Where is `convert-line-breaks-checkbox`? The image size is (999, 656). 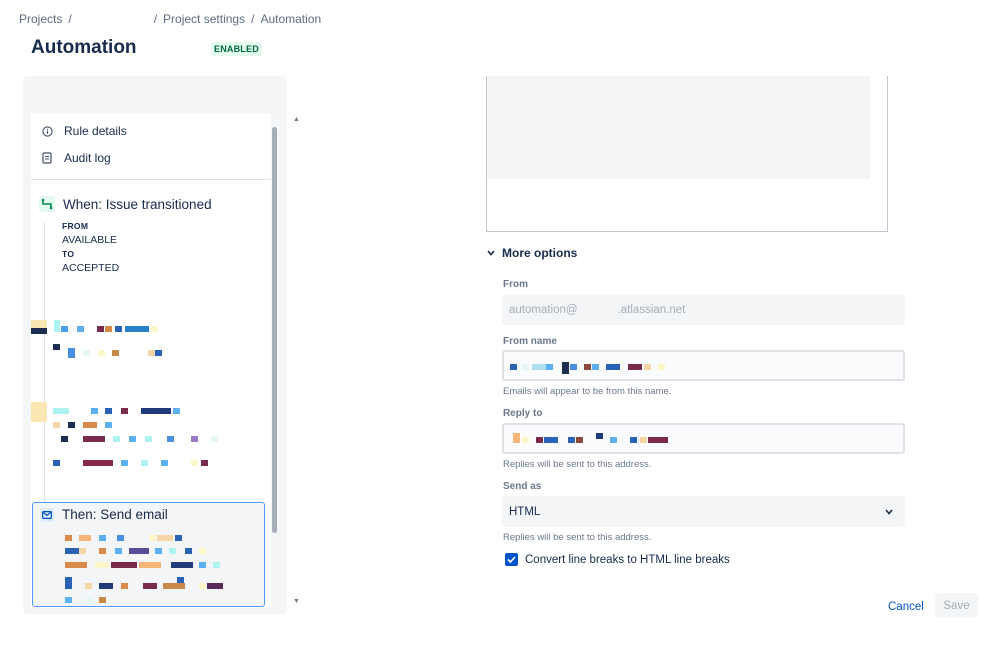
convert-line-breaks-checkbox is located at coordinates (511, 559).